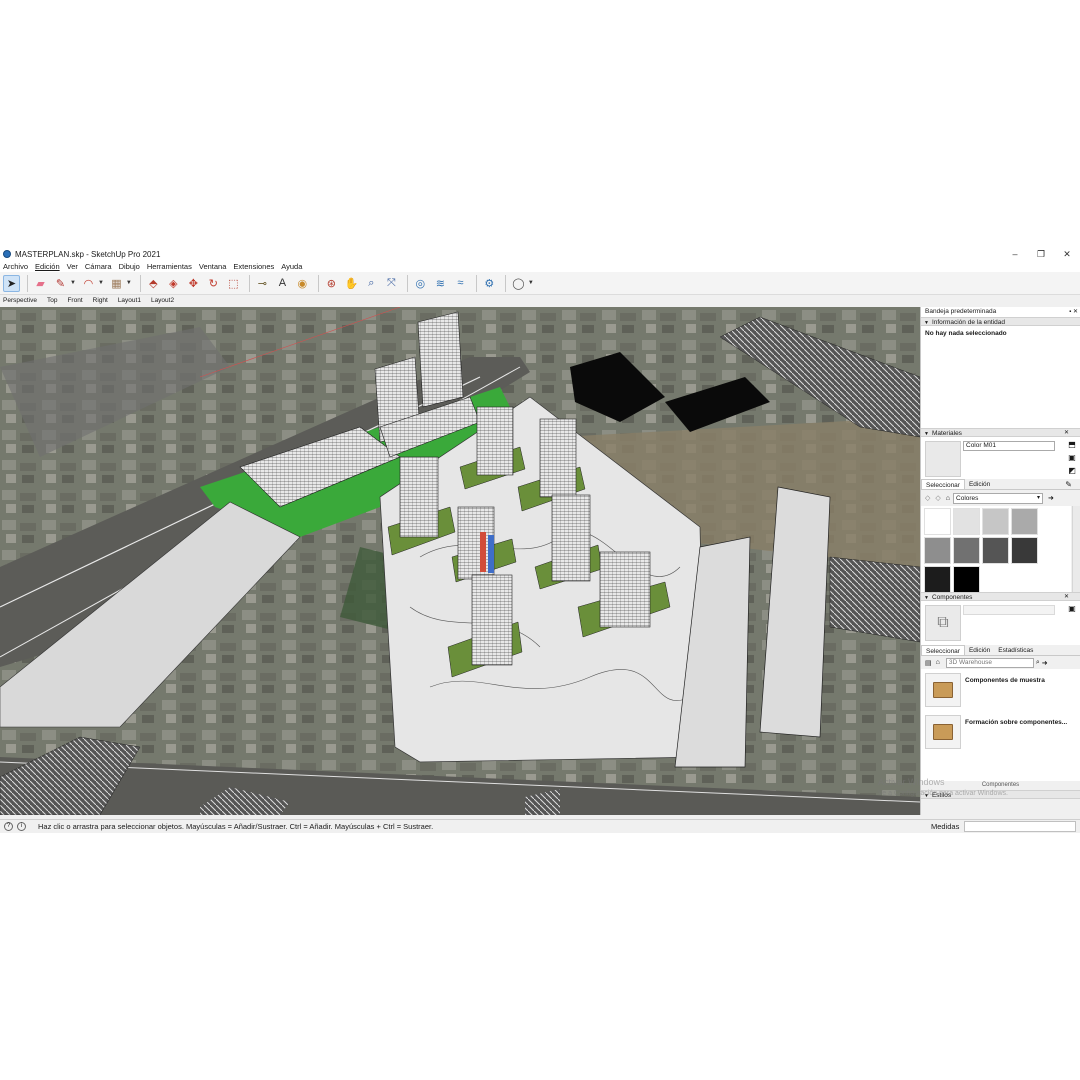  I want to click on component-cubes-icon: ⧉, so click(943, 623).